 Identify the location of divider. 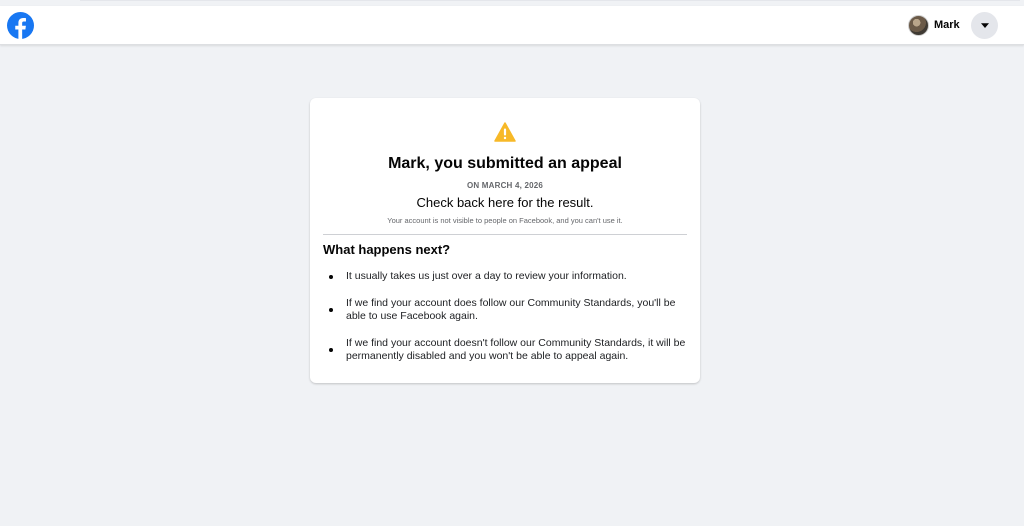
(505, 234).